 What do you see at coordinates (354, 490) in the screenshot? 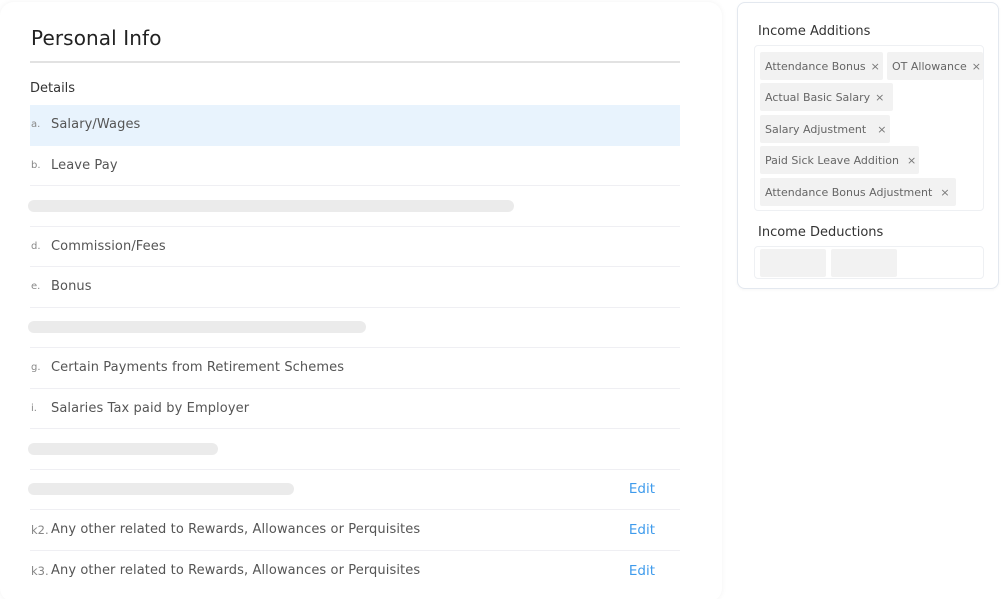
I see `list-item-placeholder: Edit` at bounding box center [354, 490].